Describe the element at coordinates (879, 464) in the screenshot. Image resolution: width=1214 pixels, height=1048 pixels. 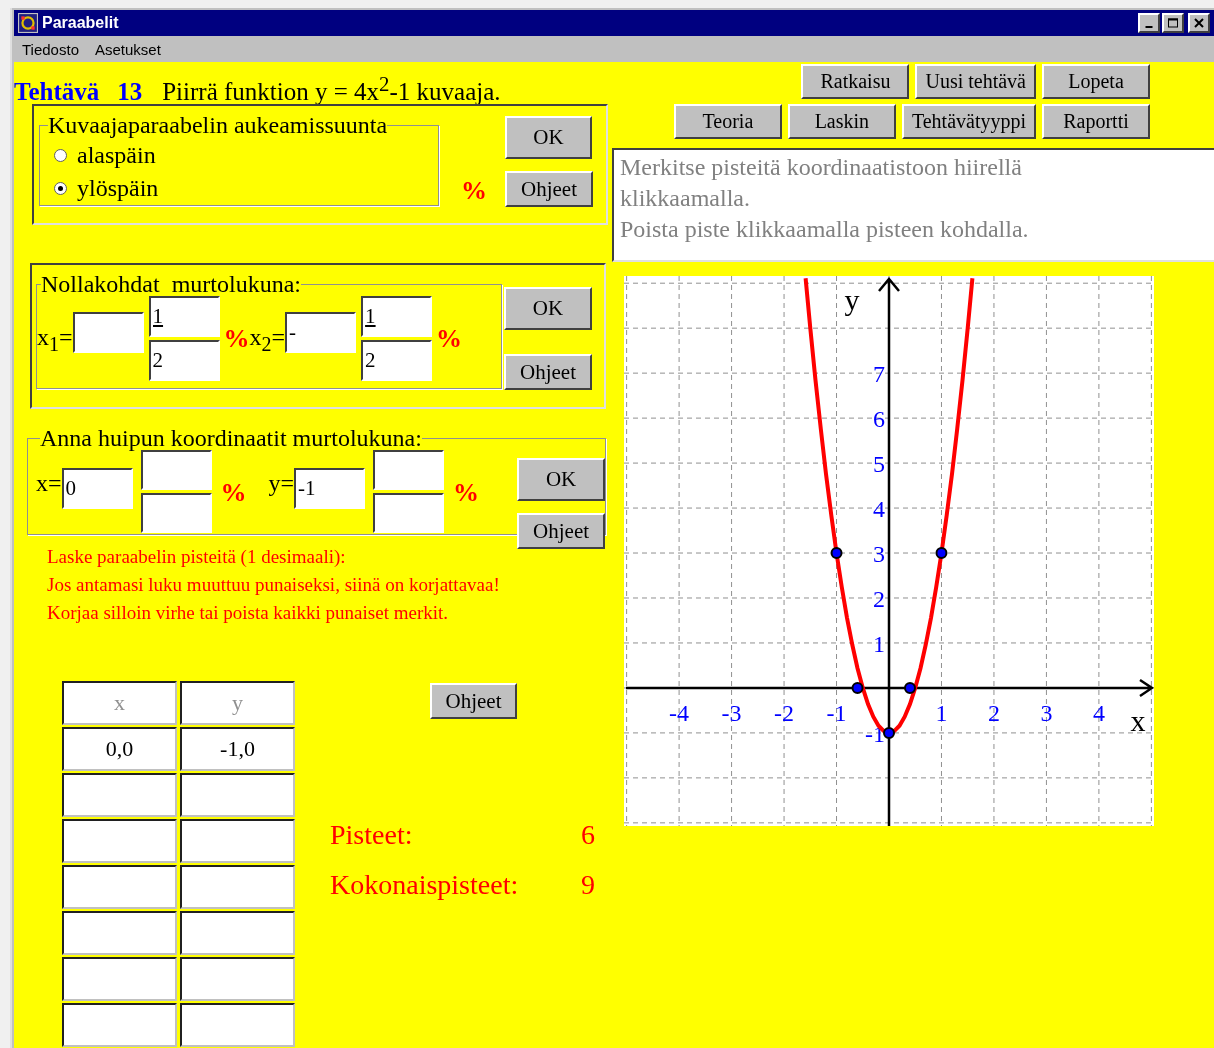
I see `tick-label: 5` at that location.